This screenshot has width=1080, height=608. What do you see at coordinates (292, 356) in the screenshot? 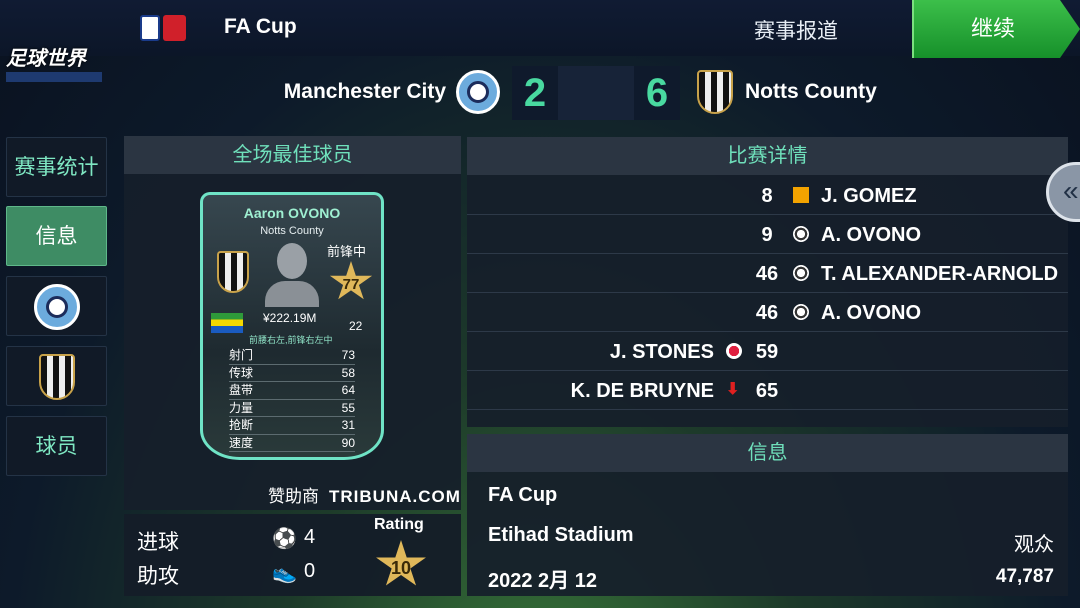
I see `stat-row: 射门 73` at bounding box center [292, 356].